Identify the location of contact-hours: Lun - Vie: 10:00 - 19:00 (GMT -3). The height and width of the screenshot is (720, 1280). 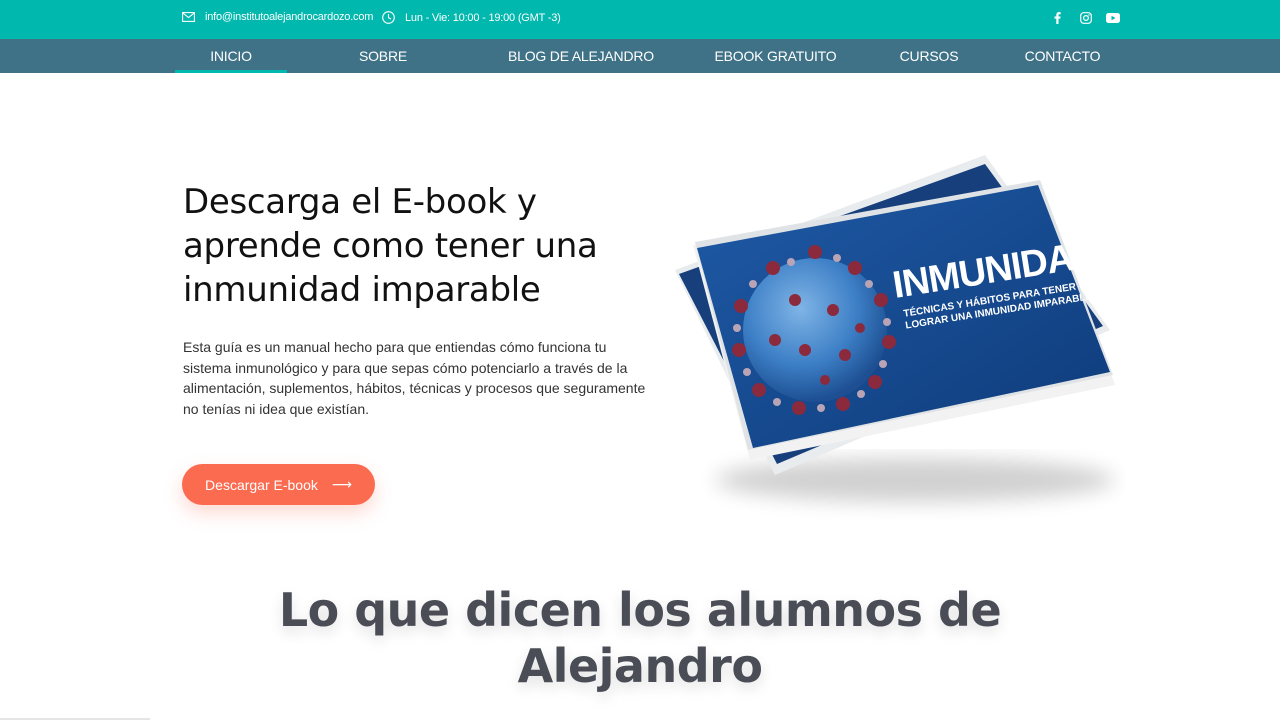
(471, 17).